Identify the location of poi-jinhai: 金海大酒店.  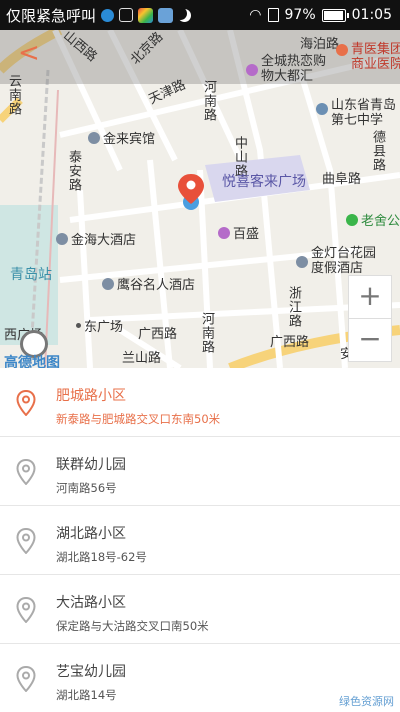
(96, 238).